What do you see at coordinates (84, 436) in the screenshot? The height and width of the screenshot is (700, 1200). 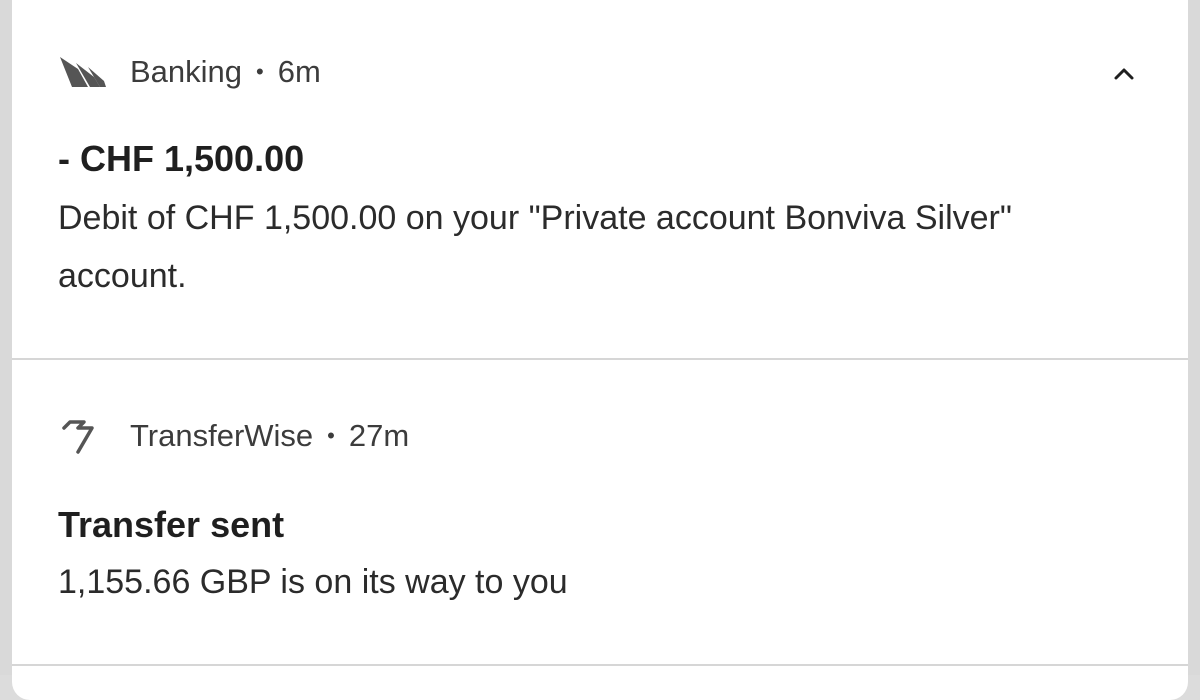 I see `transferwise-flag-icon` at bounding box center [84, 436].